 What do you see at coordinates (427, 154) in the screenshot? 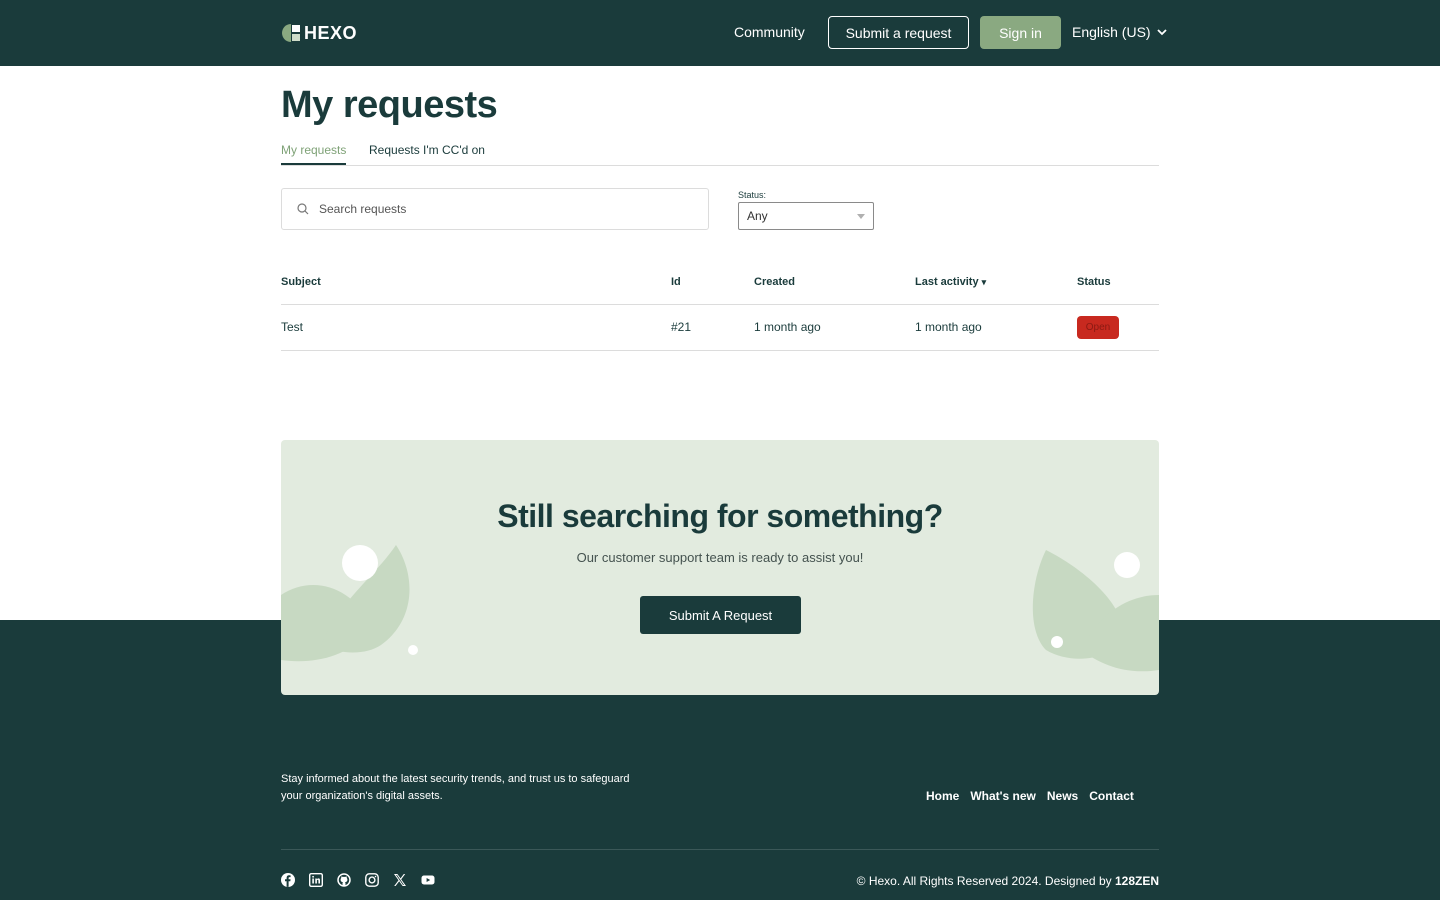
I see `tab-cc-requests: Requests I'm CC'd on` at bounding box center [427, 154].